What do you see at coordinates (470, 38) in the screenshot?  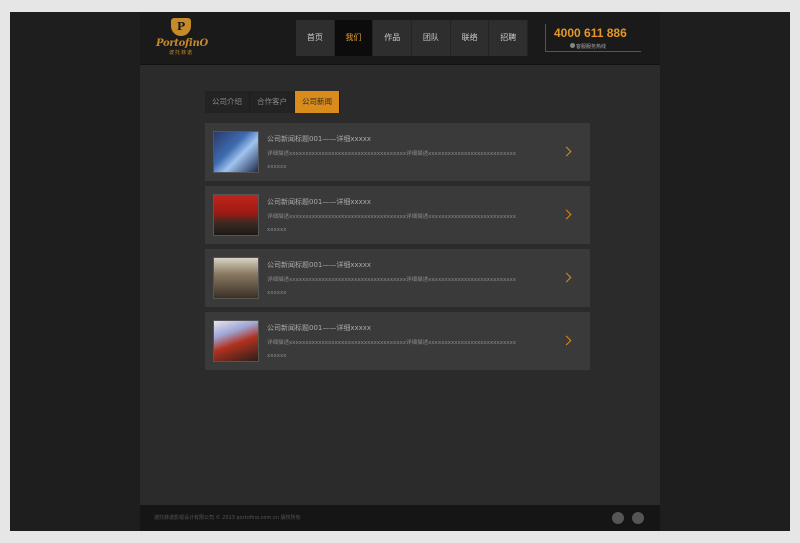 I see `nav-item-contact: 联络` at bounding box center [470, 38].